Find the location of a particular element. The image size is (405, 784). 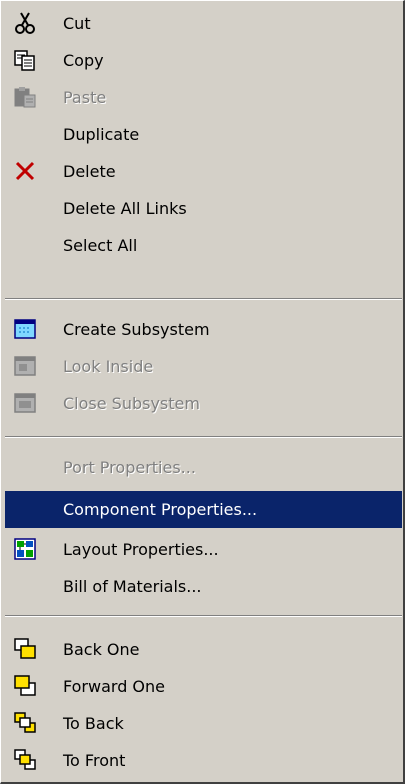

menu-item-label: To Back is located at coordinates (93, 723).